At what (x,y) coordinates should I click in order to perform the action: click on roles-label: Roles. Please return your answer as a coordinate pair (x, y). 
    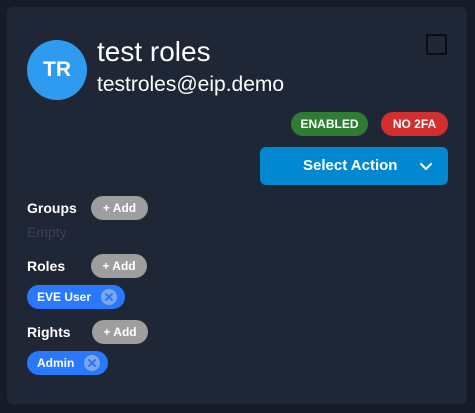
    Looking at the image, I should click on (46, 266).